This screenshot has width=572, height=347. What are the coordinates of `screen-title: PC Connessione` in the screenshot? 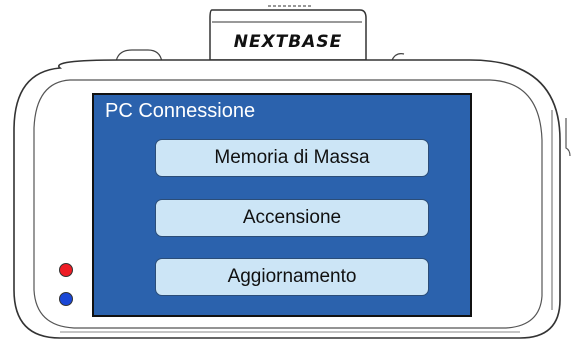 It's located at (180, 111).